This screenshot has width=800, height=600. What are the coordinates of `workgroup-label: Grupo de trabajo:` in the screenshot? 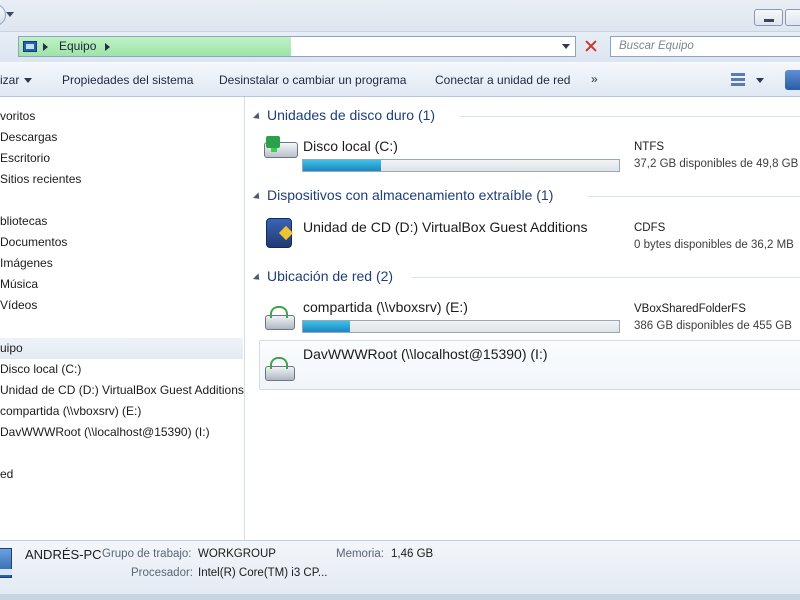 It's located at (147, 554).